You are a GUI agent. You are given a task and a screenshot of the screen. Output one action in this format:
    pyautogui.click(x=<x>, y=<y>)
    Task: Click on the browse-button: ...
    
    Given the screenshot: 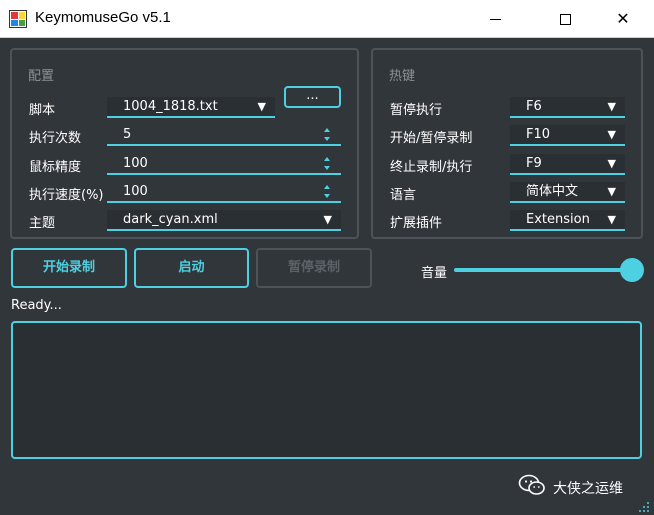 What is the action you would take?
    pyautogui.click(x=312, y=97)
    